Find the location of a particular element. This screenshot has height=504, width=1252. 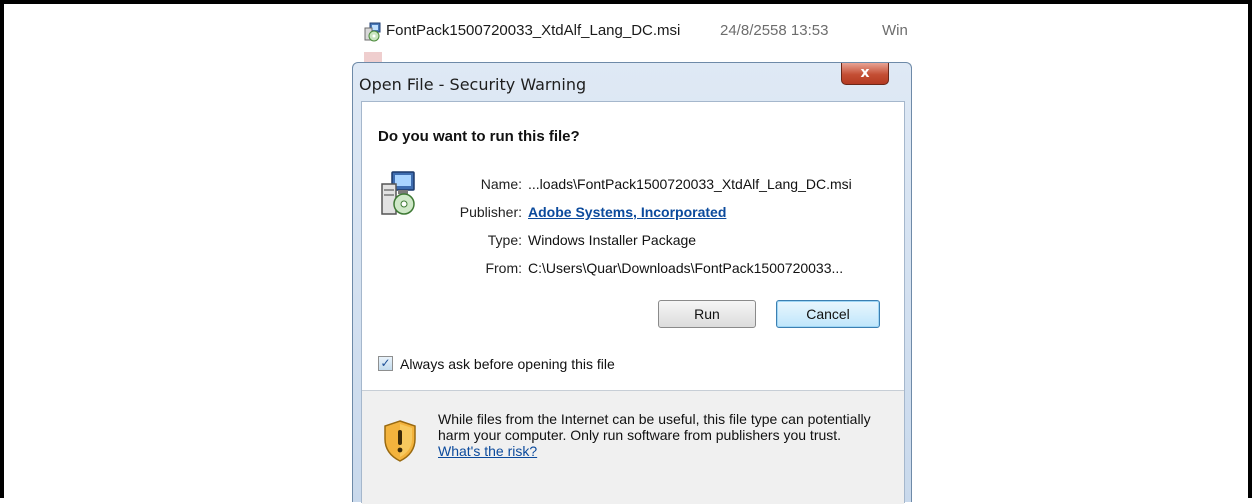

dialog-titlebar: Open File - Security Warning x is located at coordinates (632, 81).